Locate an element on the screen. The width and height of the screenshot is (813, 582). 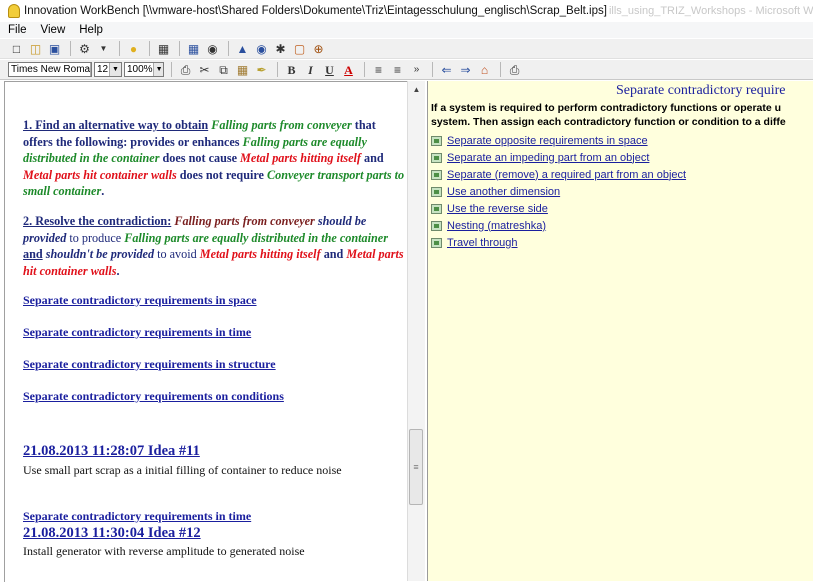
list-item: Separate opposite requirements in space is located at coordinates (558, 140).